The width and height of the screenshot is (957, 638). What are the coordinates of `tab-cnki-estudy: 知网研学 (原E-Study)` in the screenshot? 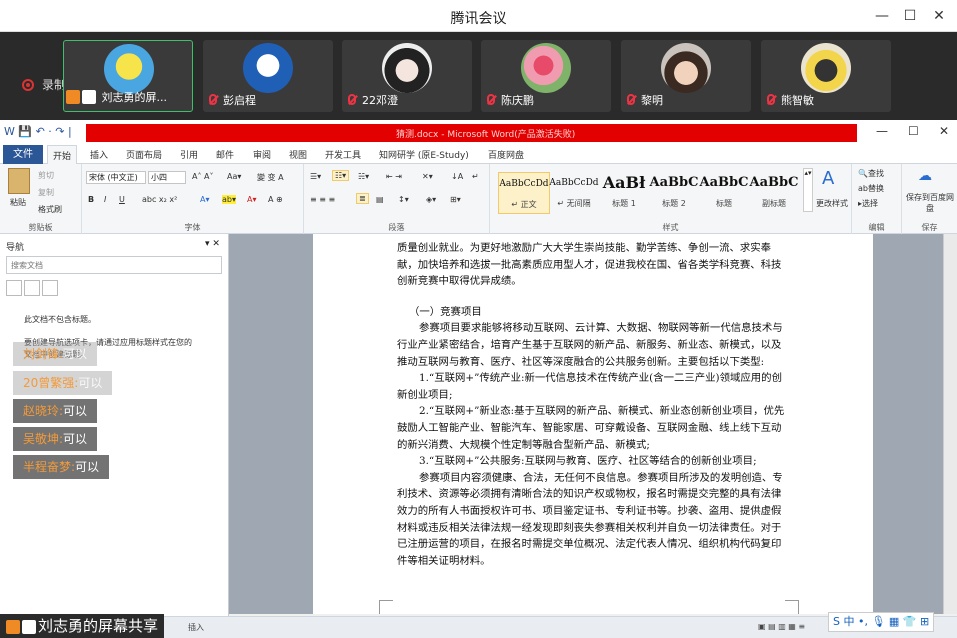 It's located at (424, 154).